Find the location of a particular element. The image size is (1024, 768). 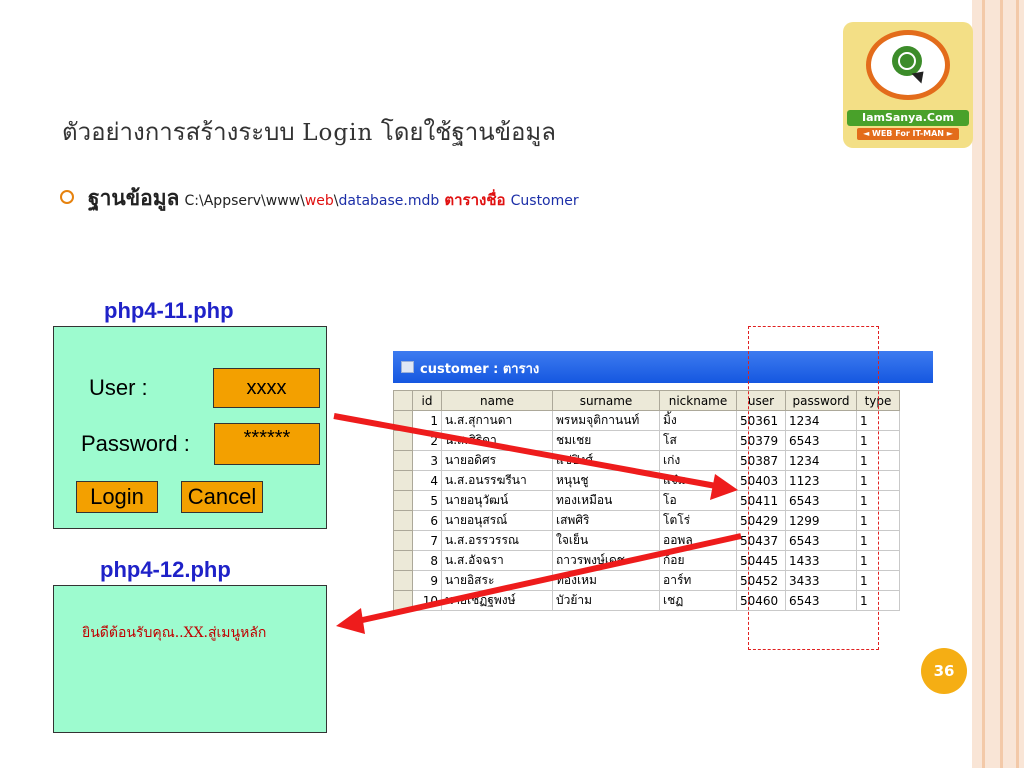

flow-arrows is located at coordinates (537, 523).